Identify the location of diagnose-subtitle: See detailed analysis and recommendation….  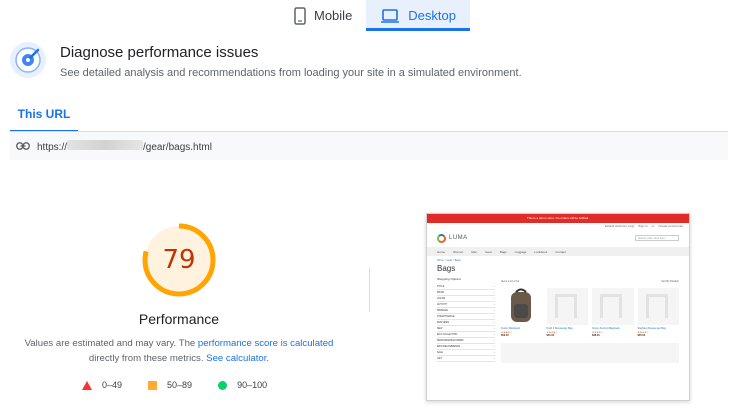
(291, 73).